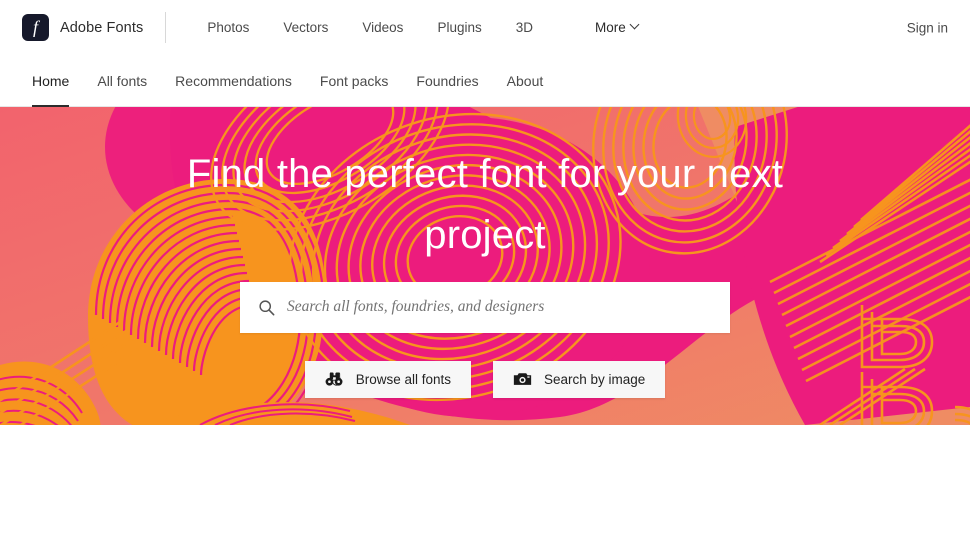 This screenshot has width=970, height=545. I want to click on subnav-item-home: Home, so click(52, 81).